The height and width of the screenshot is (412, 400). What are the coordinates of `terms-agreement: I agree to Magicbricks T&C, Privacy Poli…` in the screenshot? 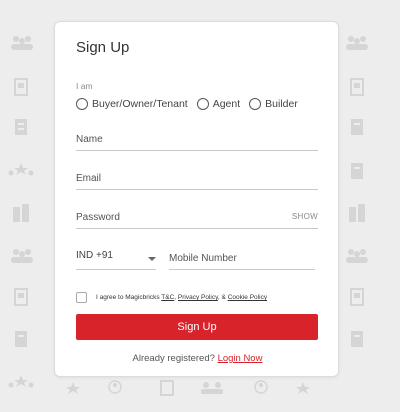 It's located at (171, 297).